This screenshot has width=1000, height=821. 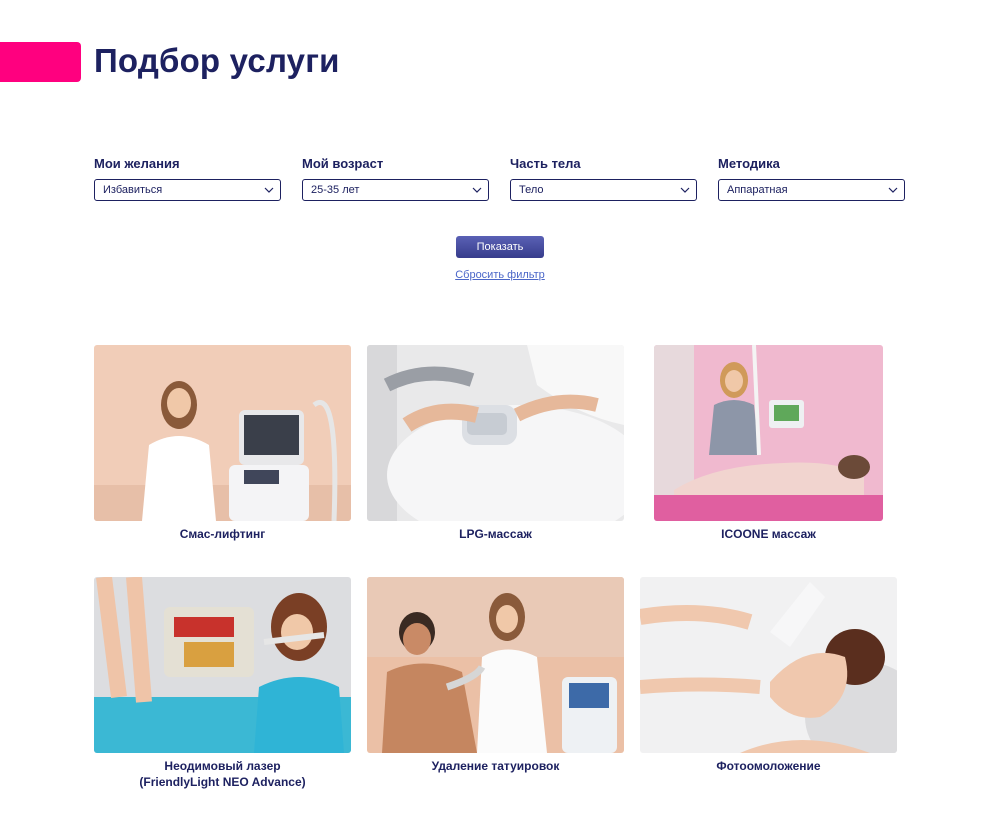 What do you see at coordinates (137, 163) in the screenshot?
I see `filter-label: Мои желания` at bounding box center [137, 163].